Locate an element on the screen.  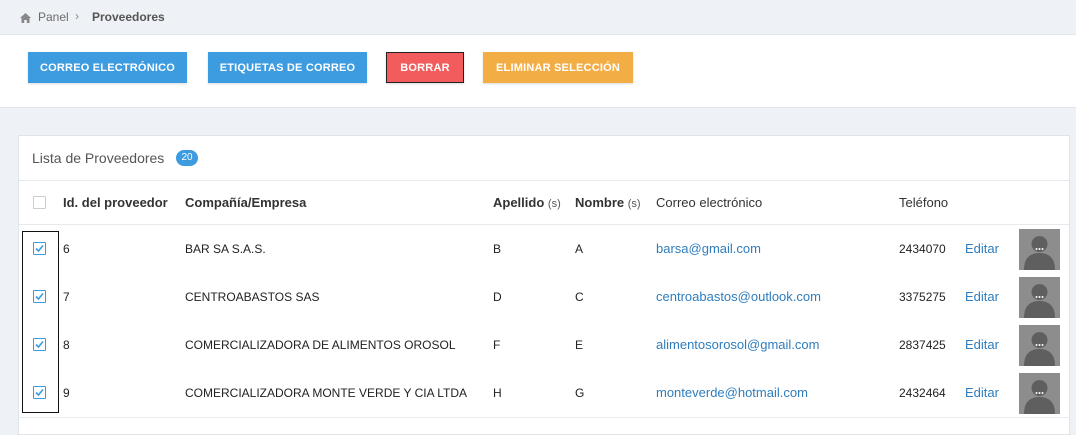
home-icon is located at coordinates (25, 19).